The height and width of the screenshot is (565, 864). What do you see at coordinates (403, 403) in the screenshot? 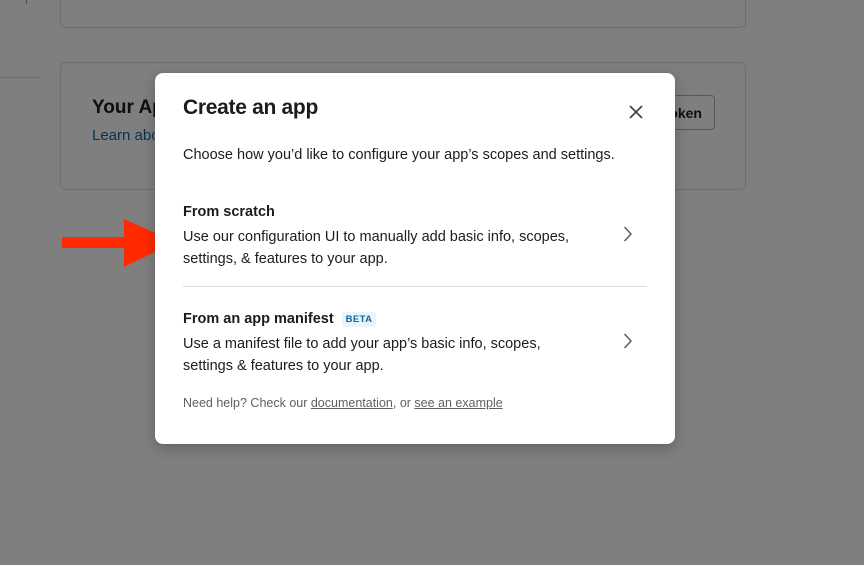
I see `help-middle: , or` at bounding box center [403, 403].